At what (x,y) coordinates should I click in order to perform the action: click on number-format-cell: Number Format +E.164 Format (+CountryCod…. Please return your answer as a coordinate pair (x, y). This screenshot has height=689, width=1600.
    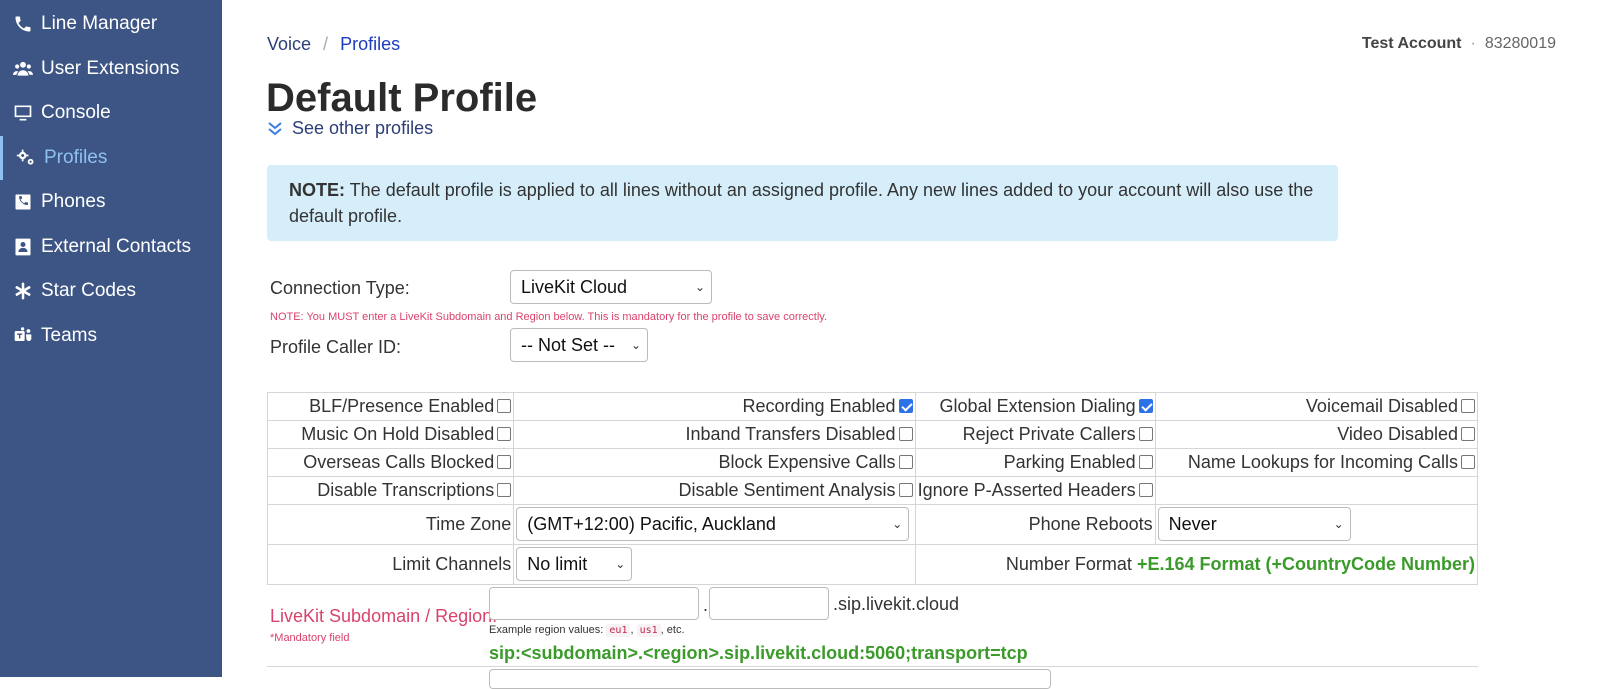
    Looking at the image, I should click on (1196, 564).